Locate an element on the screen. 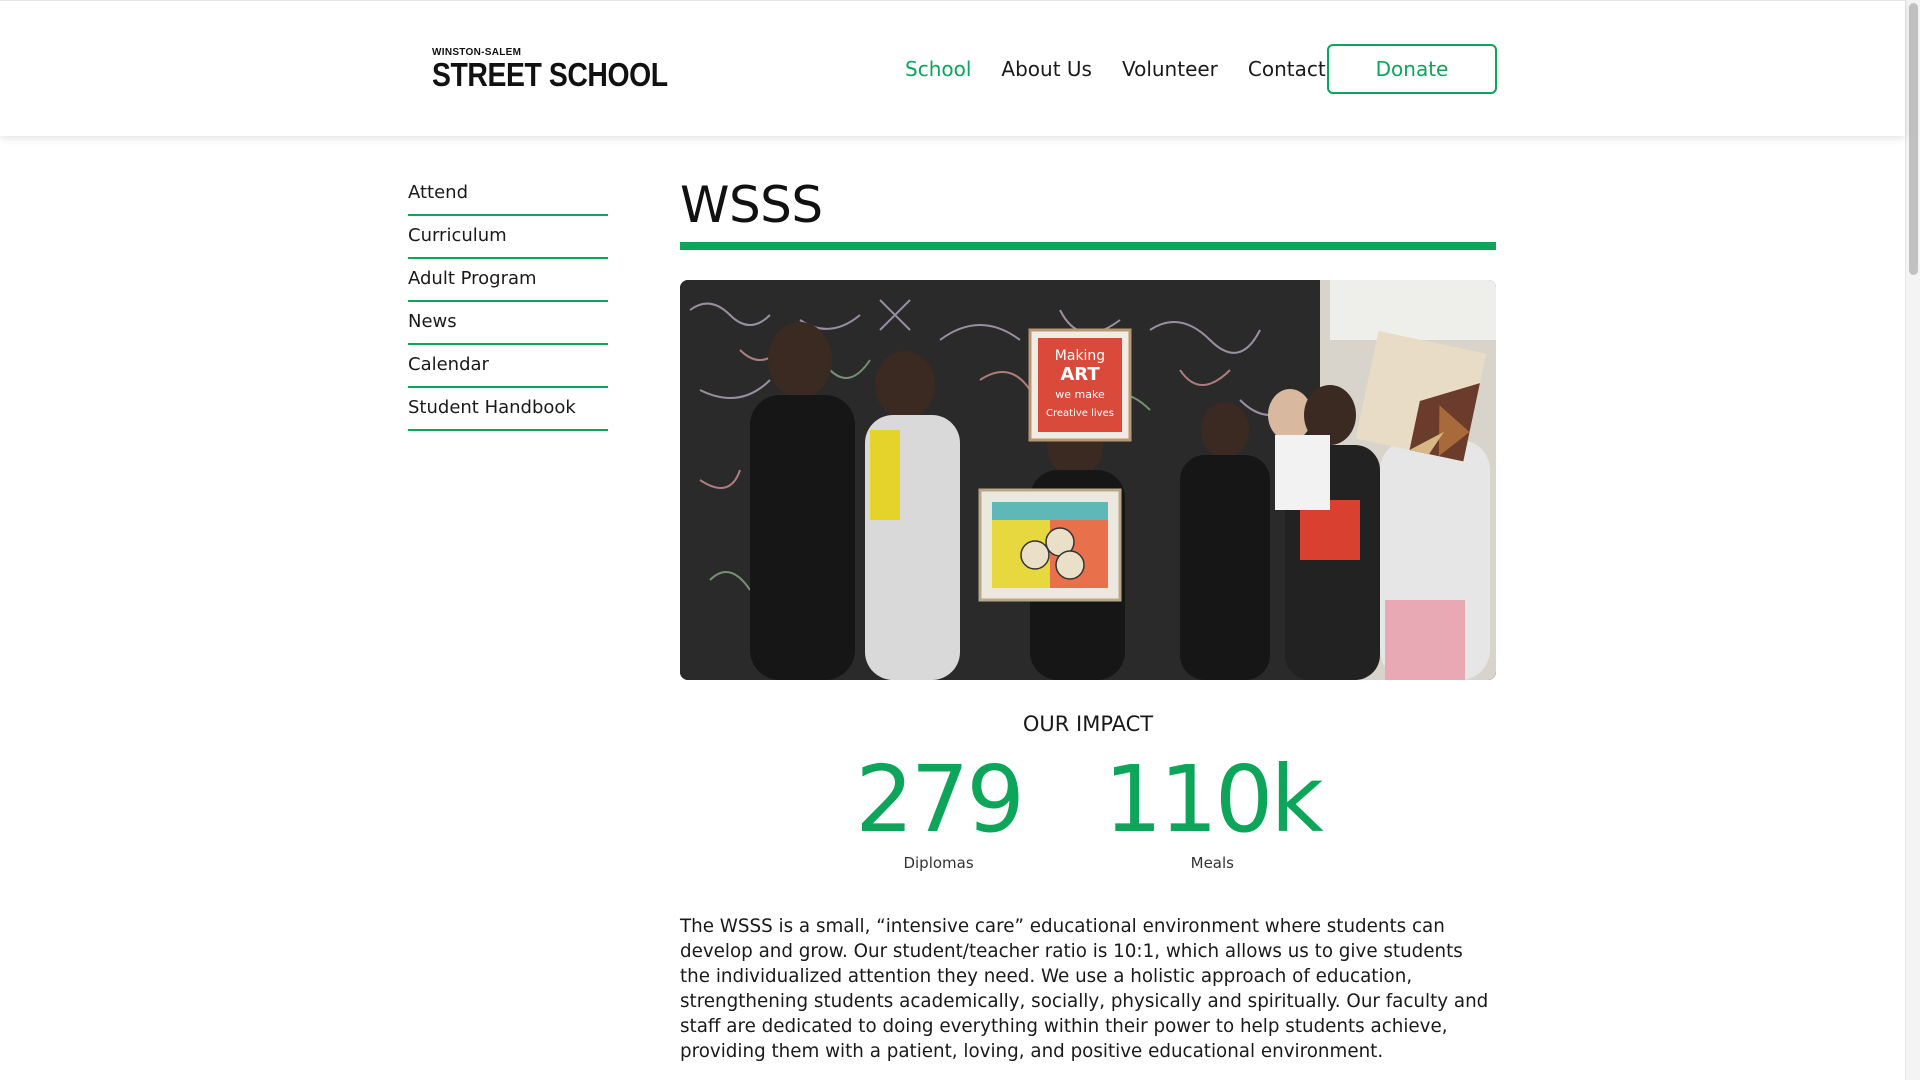 Image resolution: width=1920 pixels, height=1082 pixels. scrollbar-thumb is located at coordinates (1913, 139).